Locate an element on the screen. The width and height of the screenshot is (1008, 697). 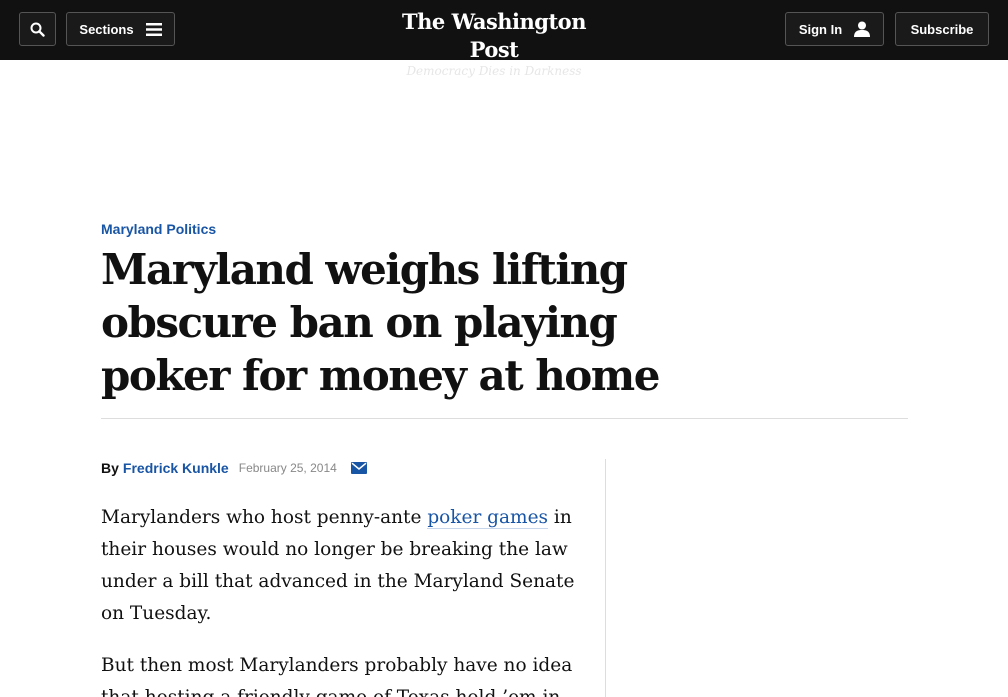
sections-menu-button: Sections is located at coordinates (120, 29).